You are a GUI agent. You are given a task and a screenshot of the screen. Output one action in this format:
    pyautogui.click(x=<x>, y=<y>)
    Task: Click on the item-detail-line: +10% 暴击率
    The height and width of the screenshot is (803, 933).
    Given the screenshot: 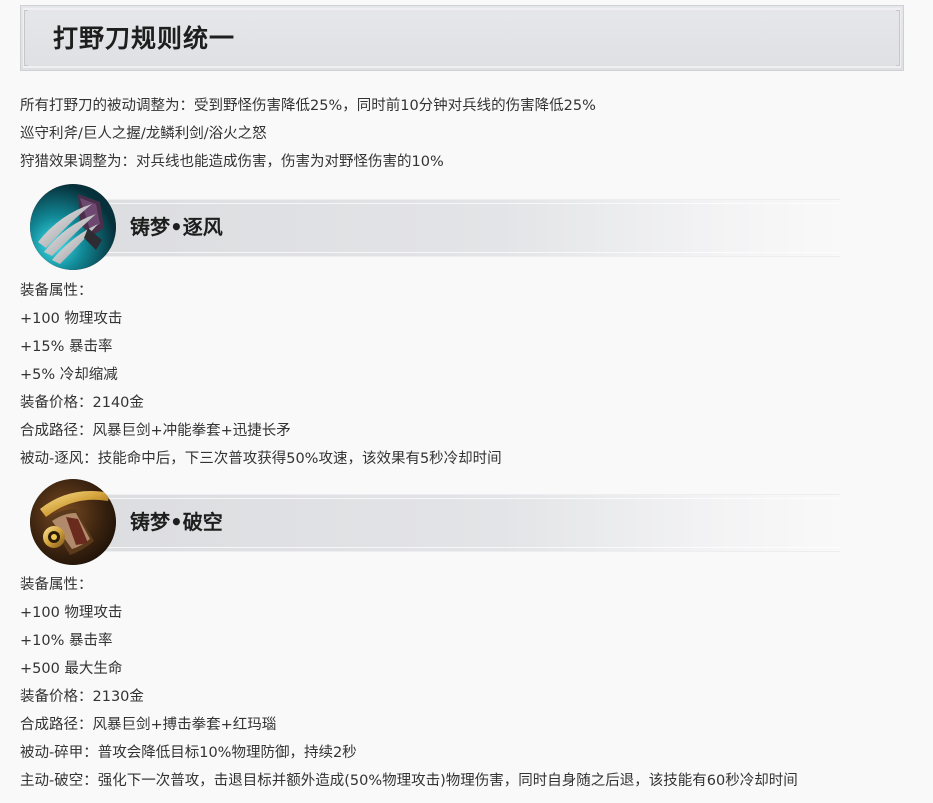 What is the action you would take?
    pyautogui.click(x=66, y=641)
    